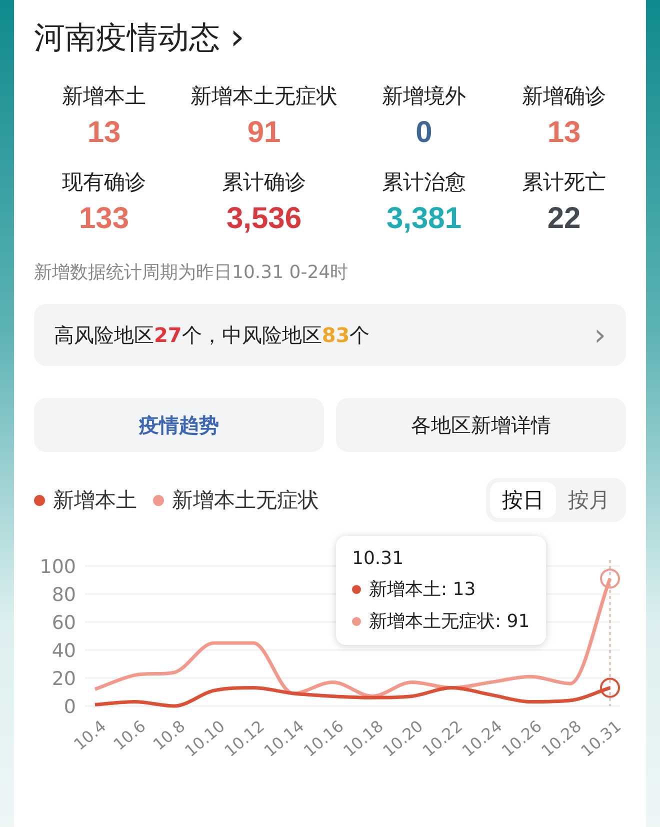 This screenshot has width=660, height=827. What do you see at coordinates (424, 133) in the screenshot?
I see `stat-value: 0` at bounding box center [424, 133].